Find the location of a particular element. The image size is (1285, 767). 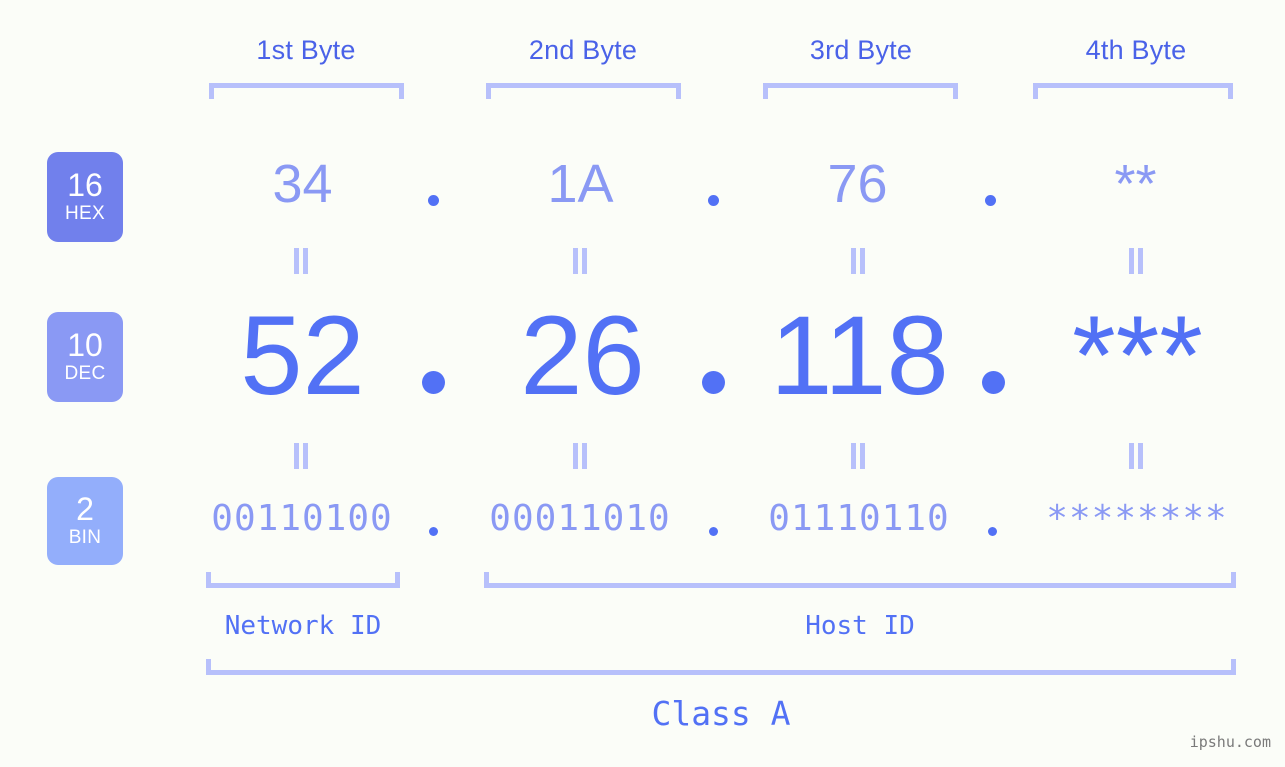

dec-byte-3: 118 is located at coordinates (859, 355).